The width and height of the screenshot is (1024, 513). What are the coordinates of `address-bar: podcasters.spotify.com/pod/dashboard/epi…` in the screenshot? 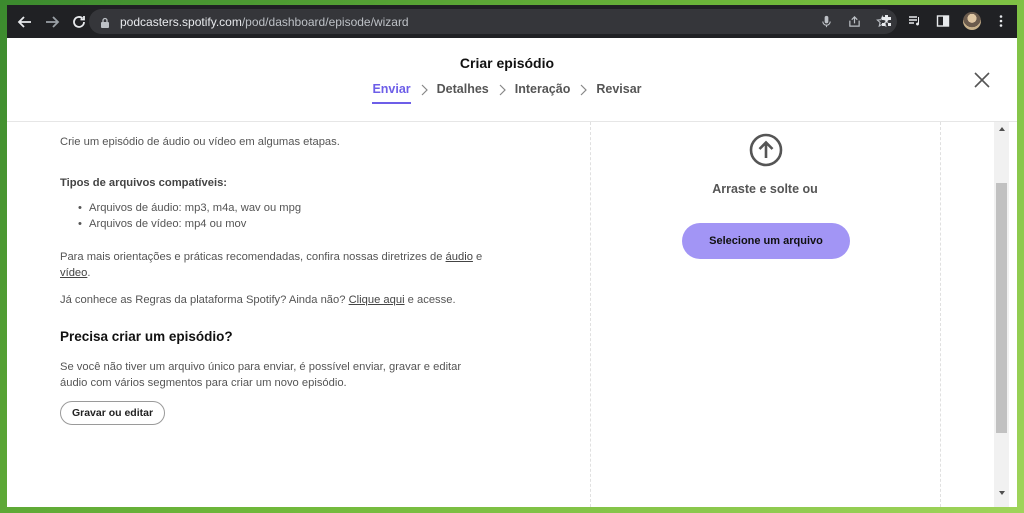 It's located at (493, 21).